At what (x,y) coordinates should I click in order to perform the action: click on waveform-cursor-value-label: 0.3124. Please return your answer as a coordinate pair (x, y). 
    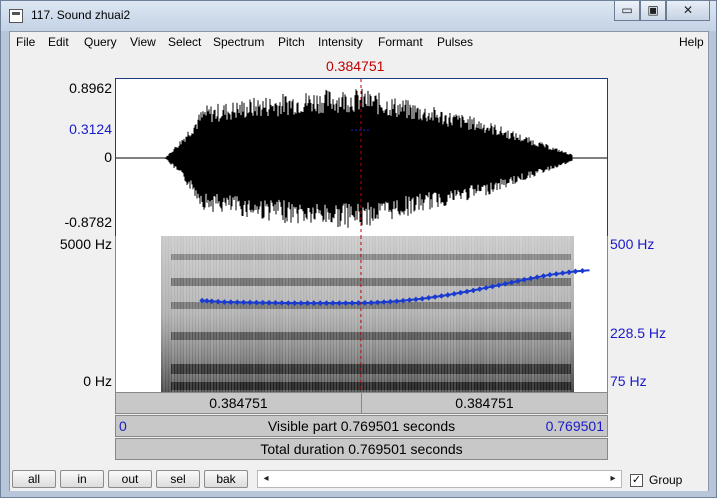
    Looking at the image, I should click on (90, 129).